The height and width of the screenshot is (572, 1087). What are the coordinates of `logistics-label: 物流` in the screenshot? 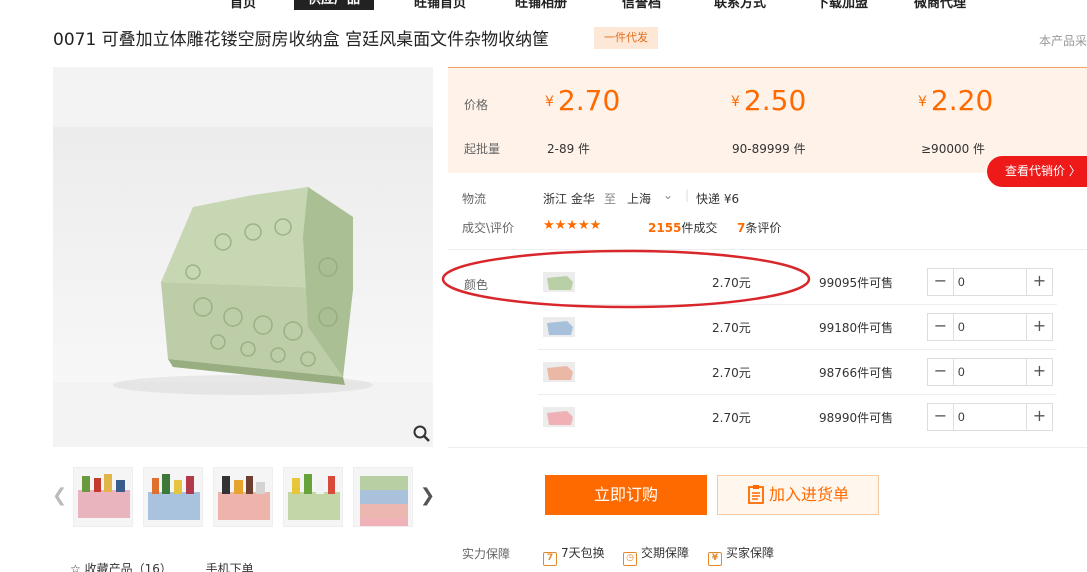 It's located at (474, 199).